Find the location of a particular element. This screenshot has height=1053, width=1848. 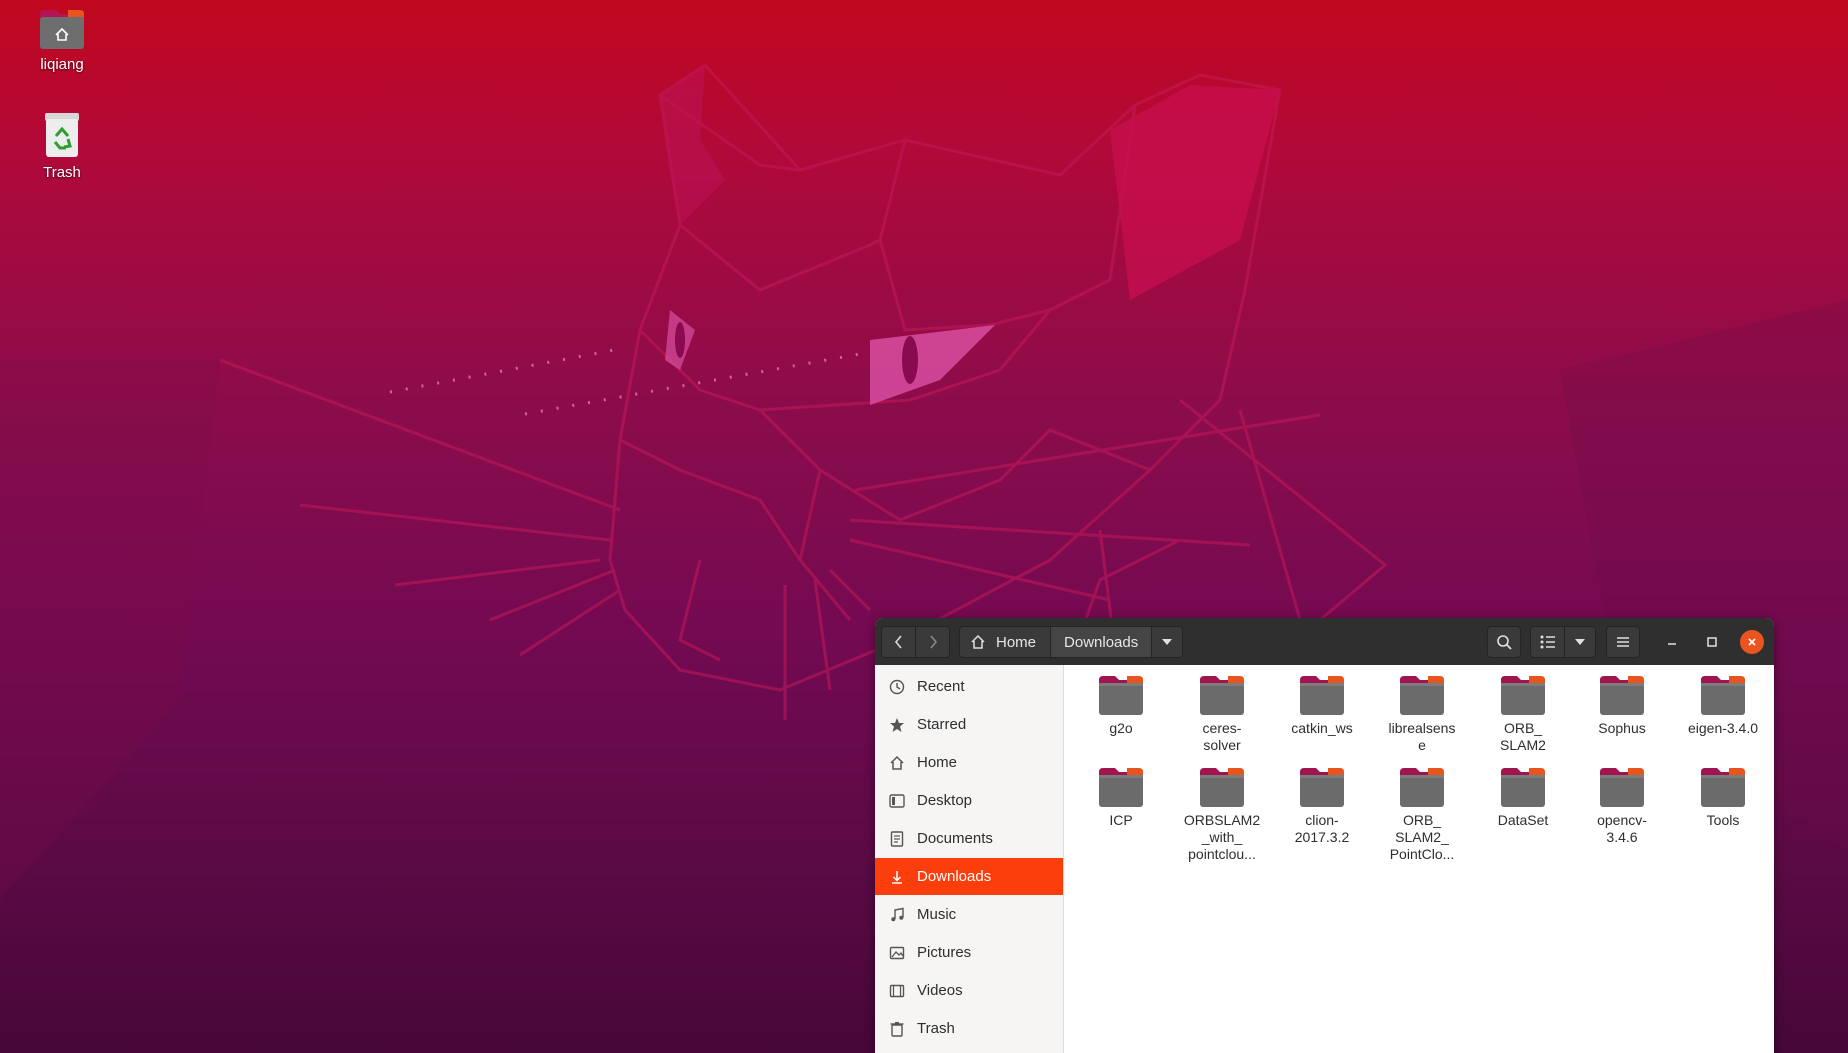

sidebar-item-desktop: Desktop is located at coordinates (969, 800).